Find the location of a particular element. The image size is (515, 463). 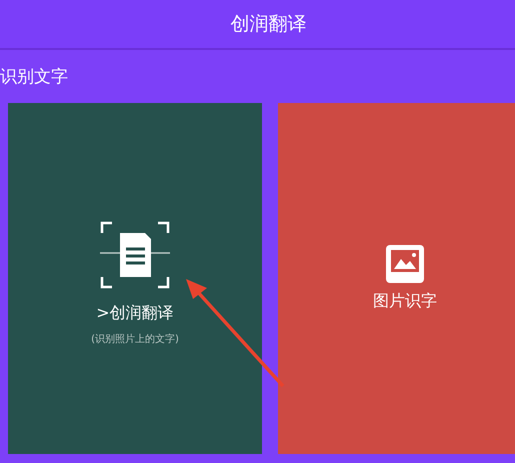

card-subtitle: (识别照片上的文字) is located at coordinates (135, 339).